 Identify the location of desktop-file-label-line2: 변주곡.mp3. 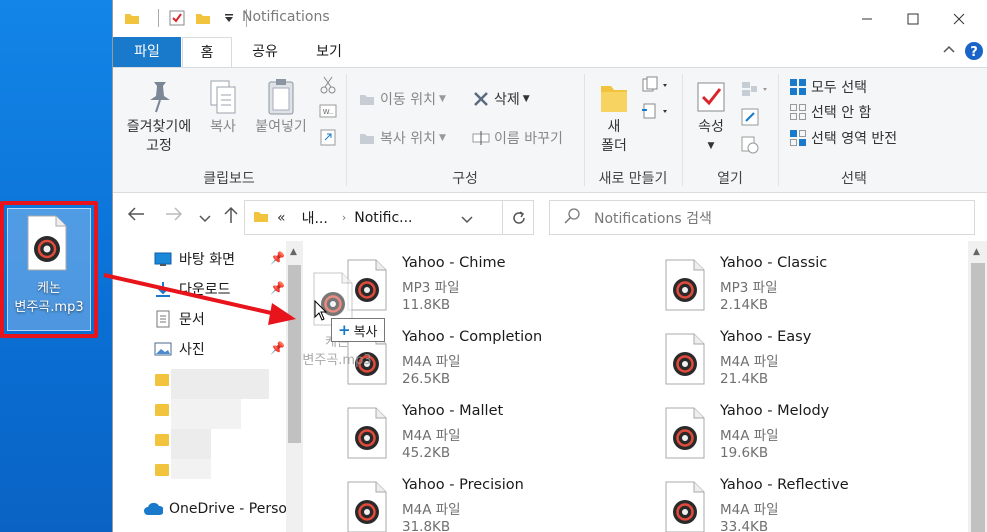
(49, 307).